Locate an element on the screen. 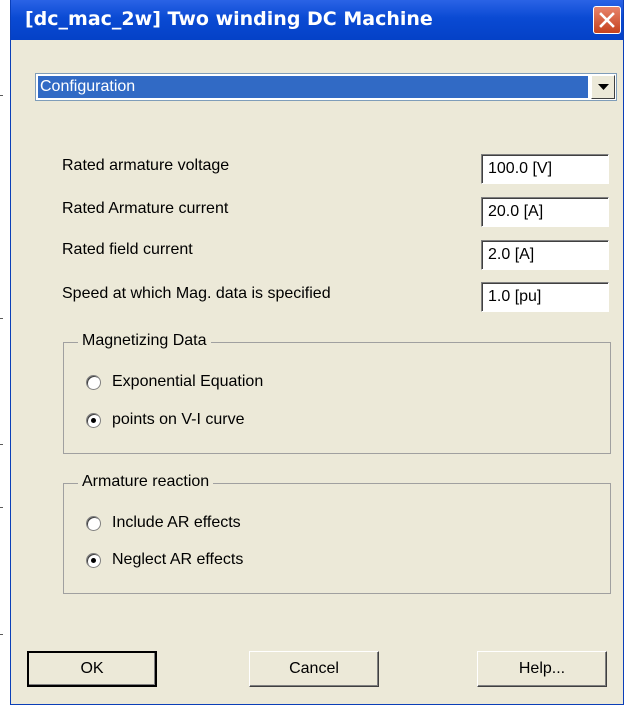  exponential-equation-radio is located at coordinates (93, 382).